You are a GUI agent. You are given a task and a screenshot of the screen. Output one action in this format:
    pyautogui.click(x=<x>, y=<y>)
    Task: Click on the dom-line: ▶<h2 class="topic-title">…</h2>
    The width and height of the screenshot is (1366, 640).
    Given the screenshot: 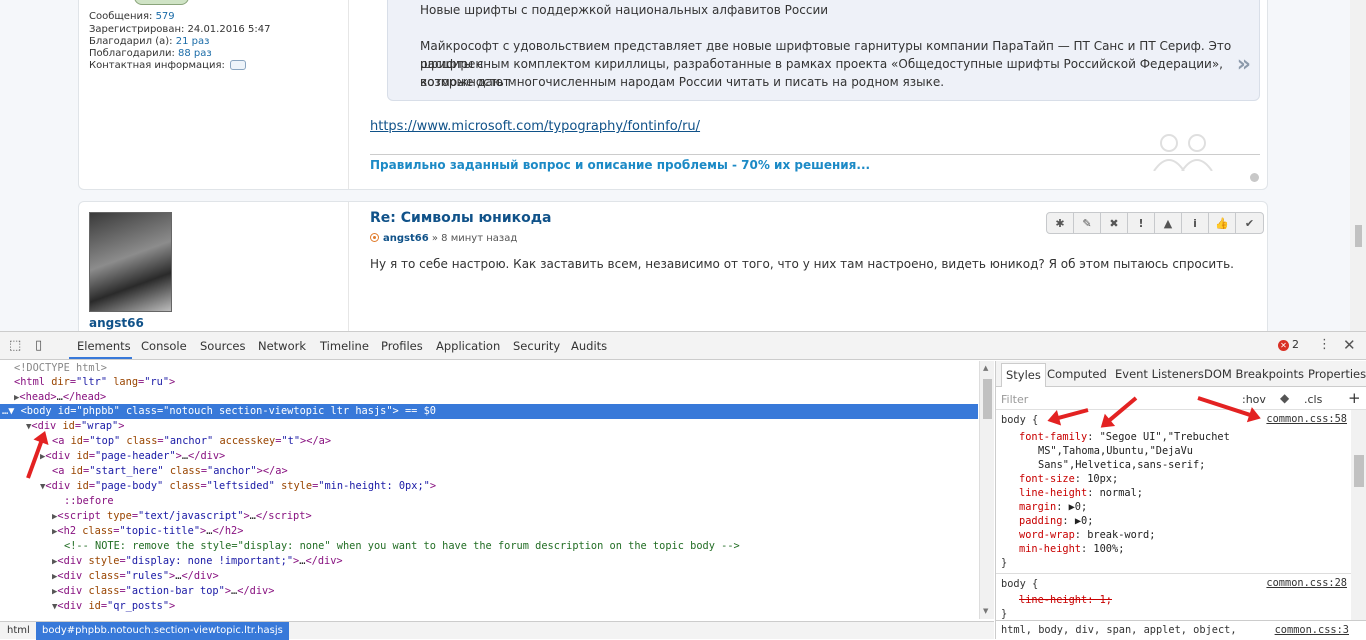 What is the action you would take?
    pyautogui.click(x=147, y=531)
    